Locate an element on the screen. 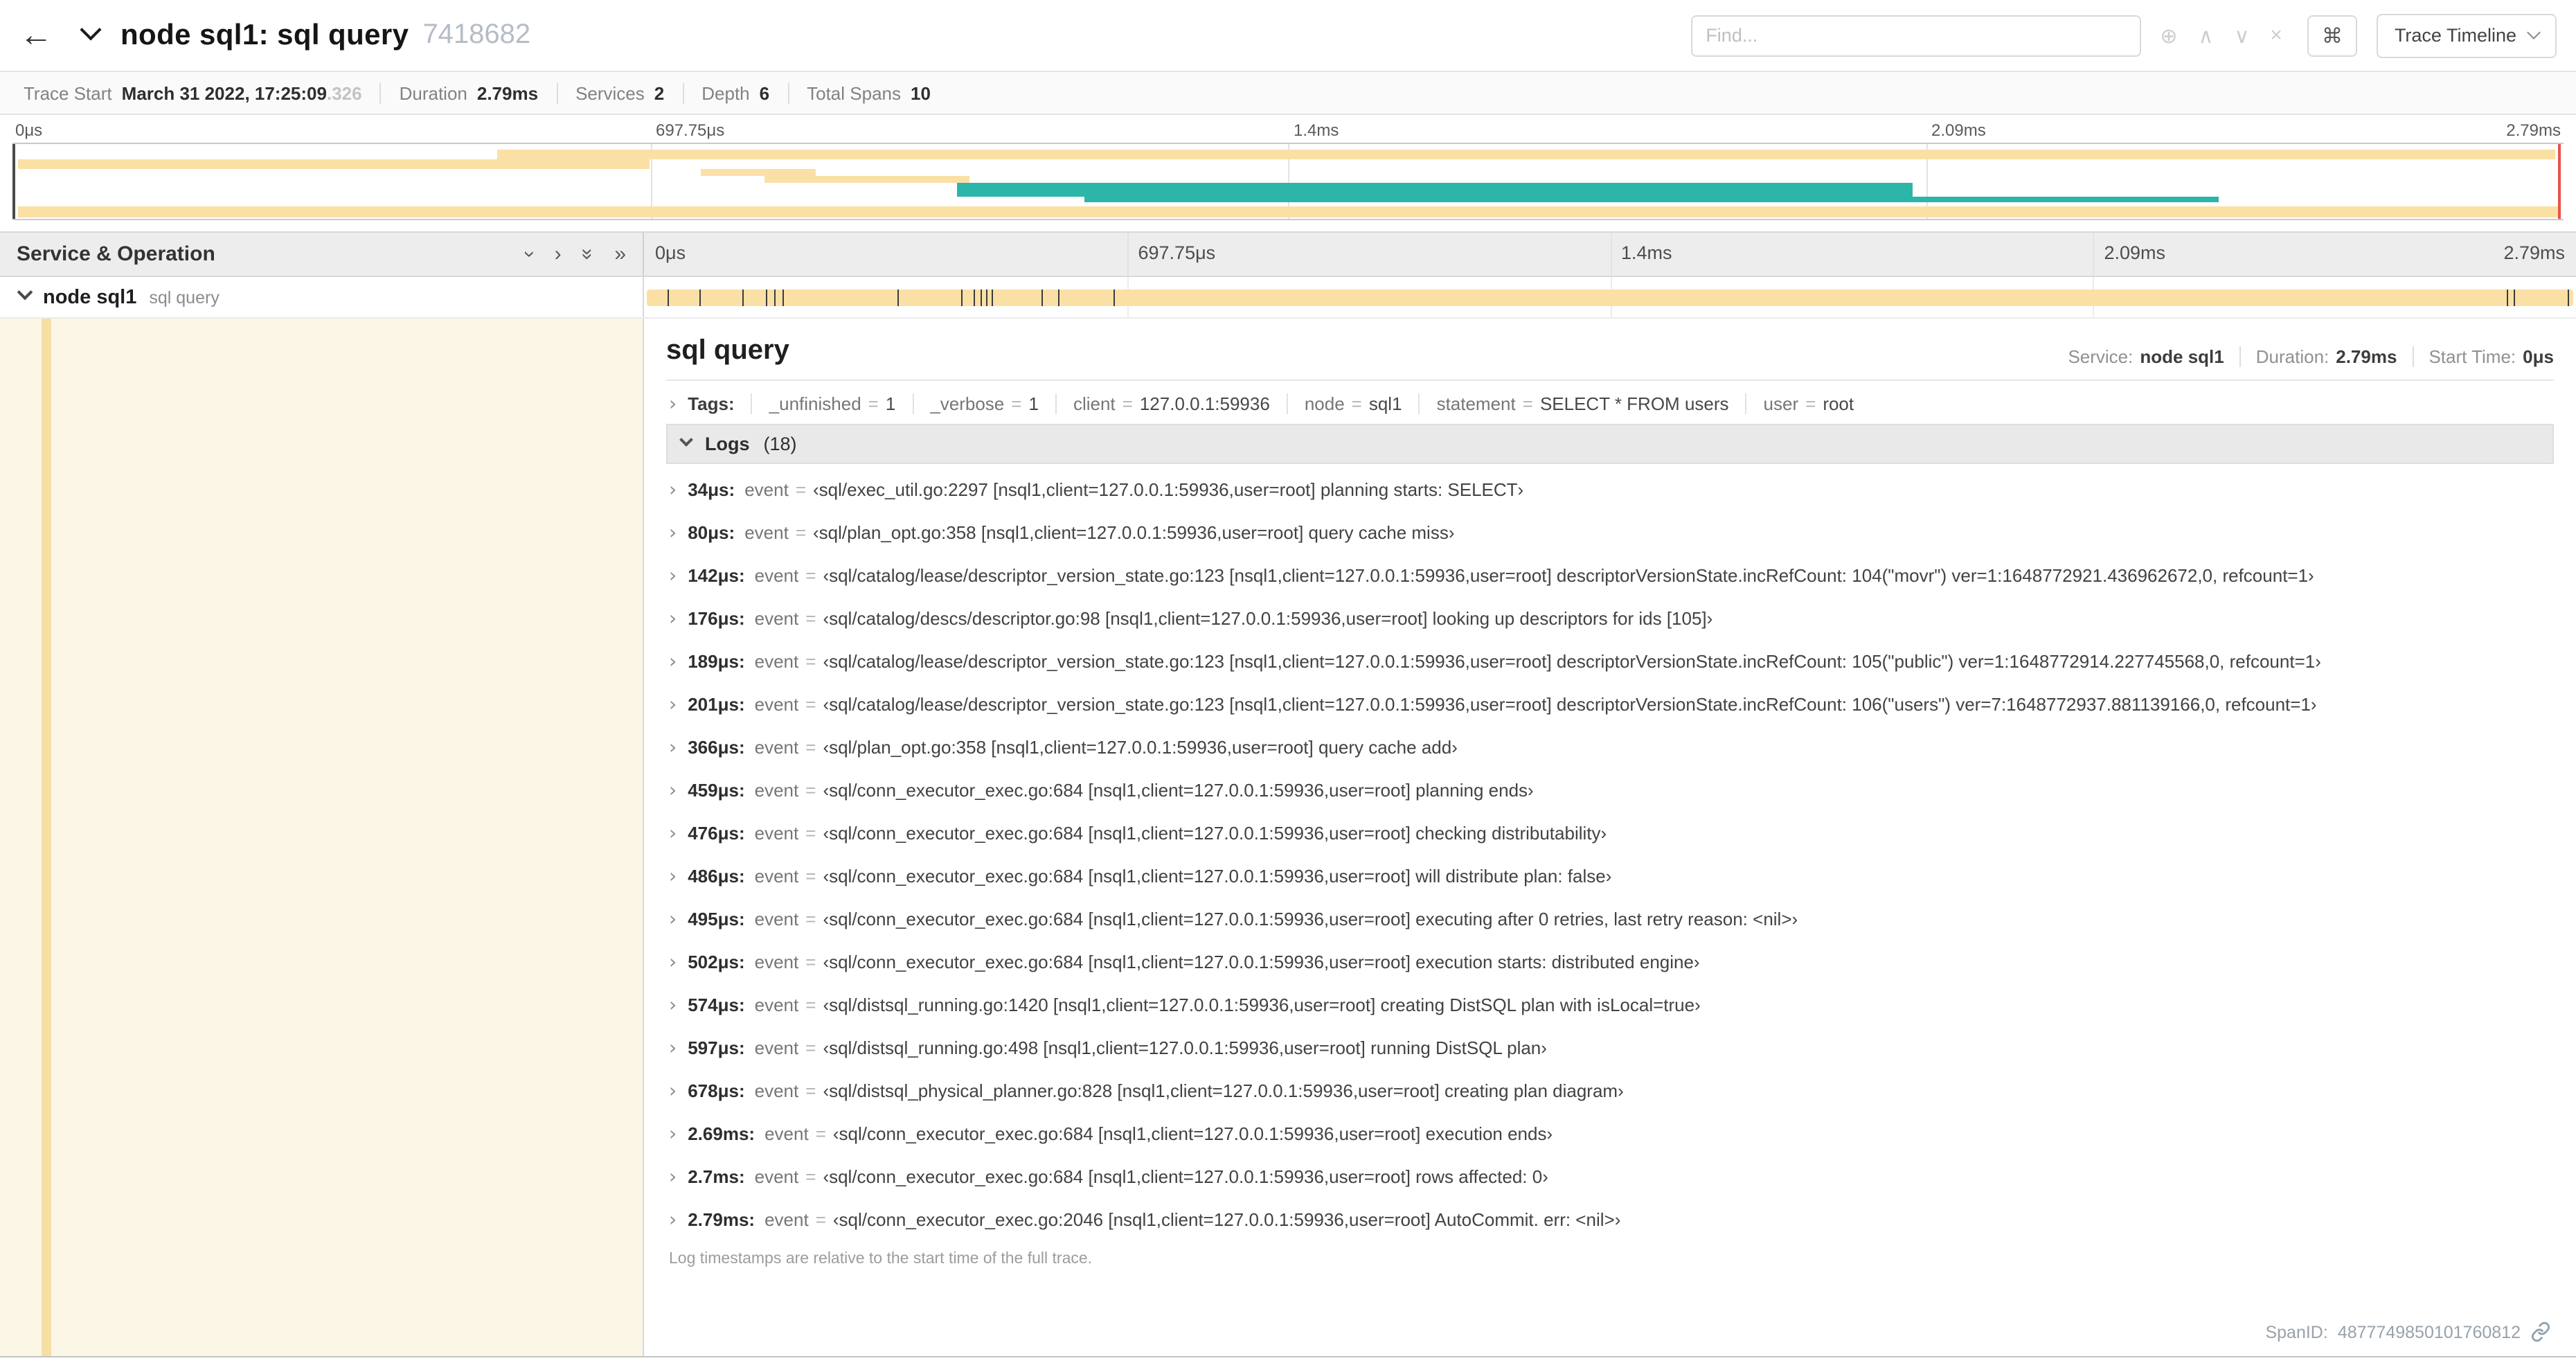 This screenshot has width=2576, height=1363. minimap-graph is located at coordinates (1288, 181).